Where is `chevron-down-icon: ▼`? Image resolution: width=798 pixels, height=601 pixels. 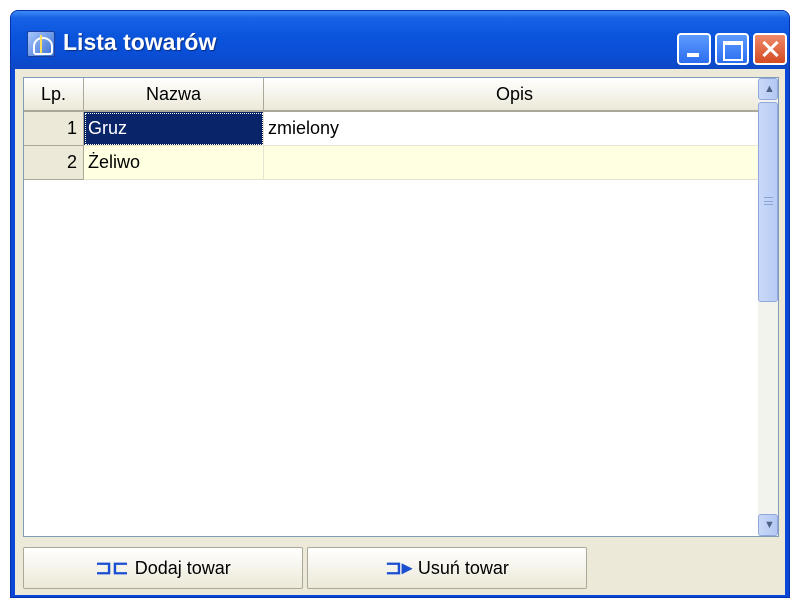
chevron-down-icon: ▼ is located at coordinates (769, 525).